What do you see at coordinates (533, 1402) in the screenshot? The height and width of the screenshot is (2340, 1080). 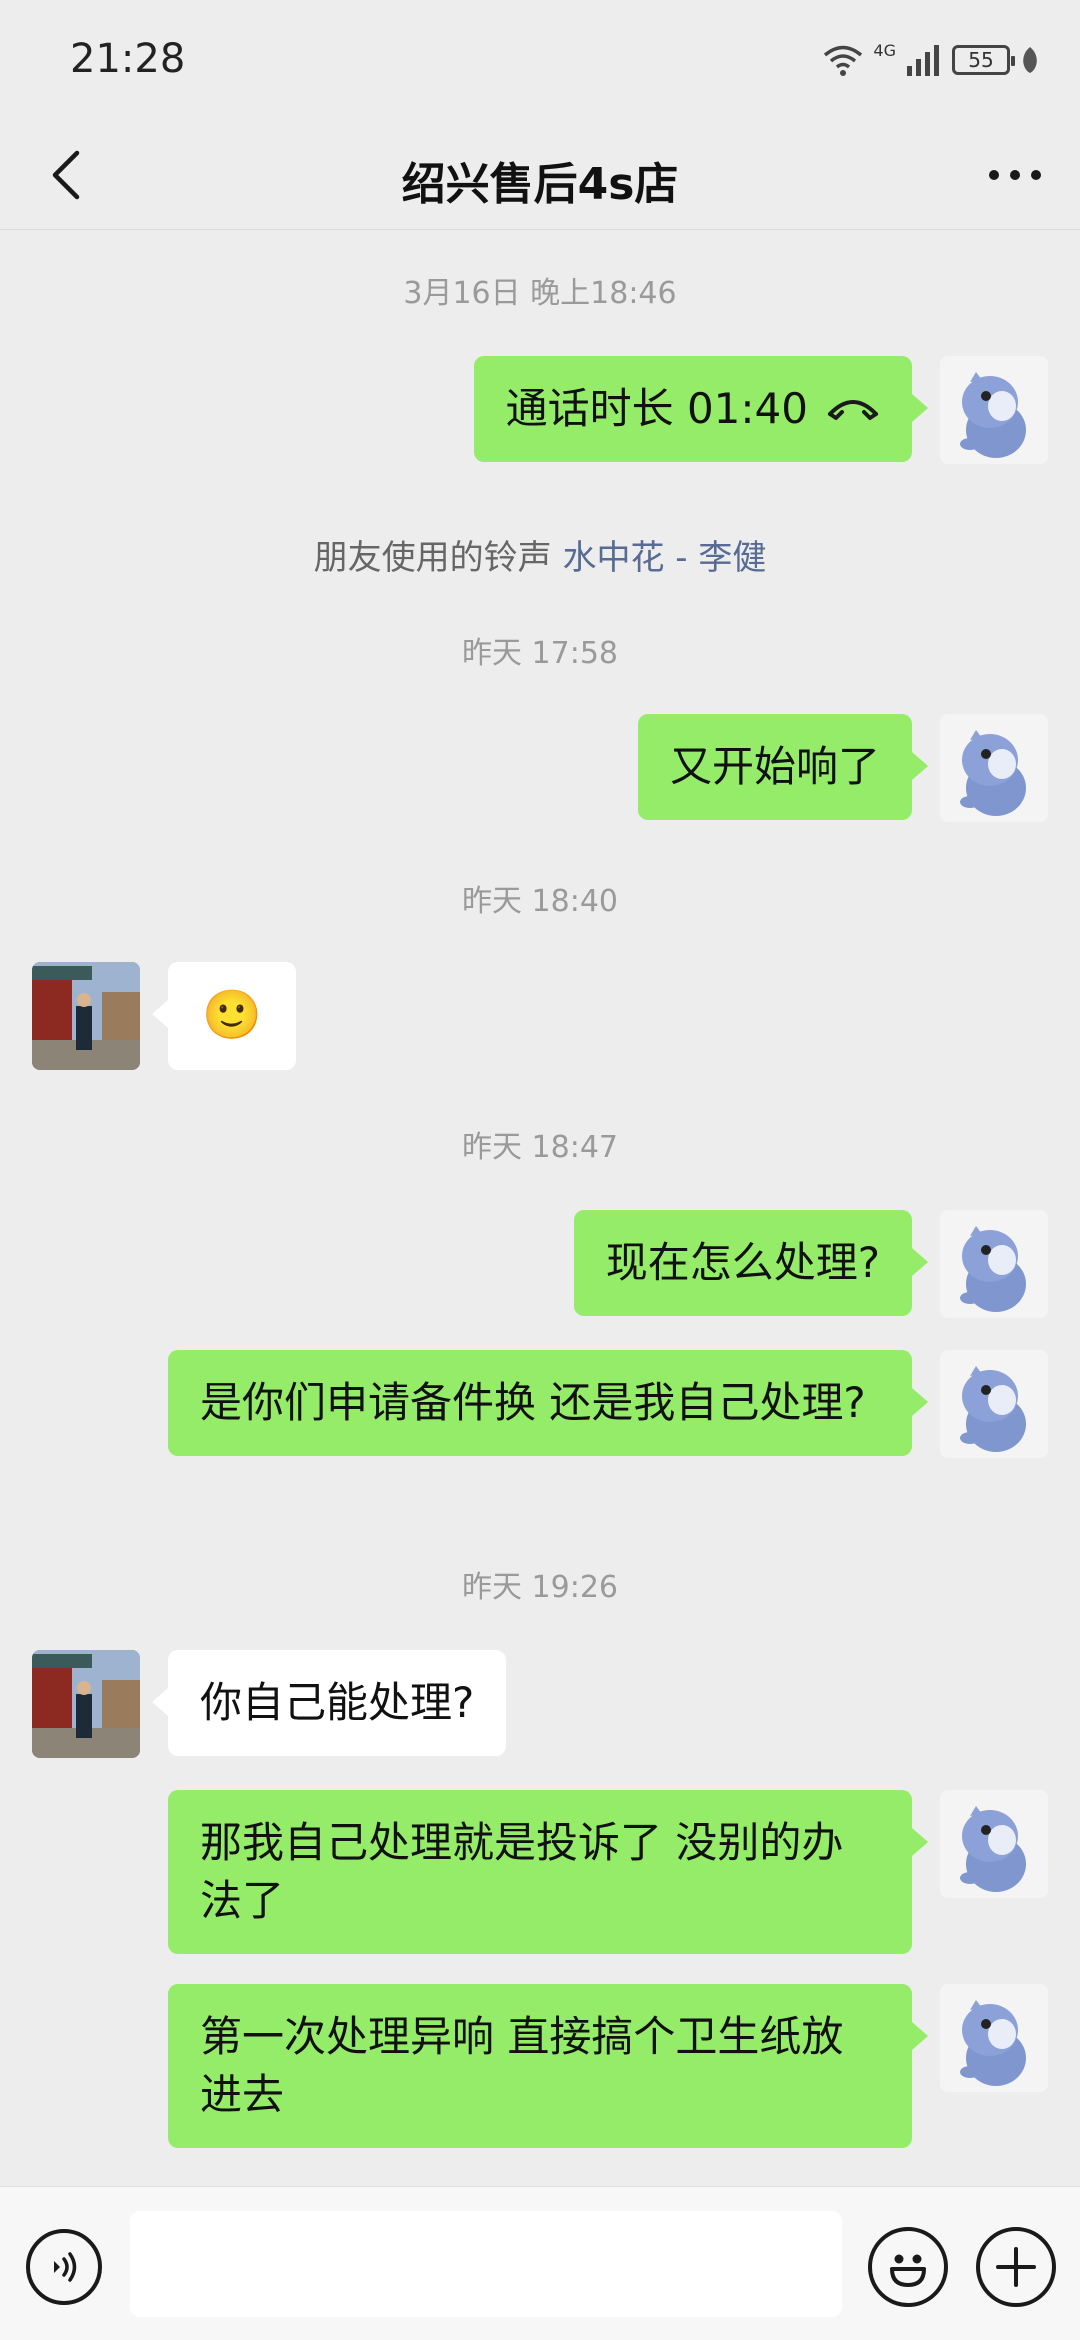 I see `message-text: 是你们申请备件换 还是我自己处理?` at bounding box center [533, 1402].